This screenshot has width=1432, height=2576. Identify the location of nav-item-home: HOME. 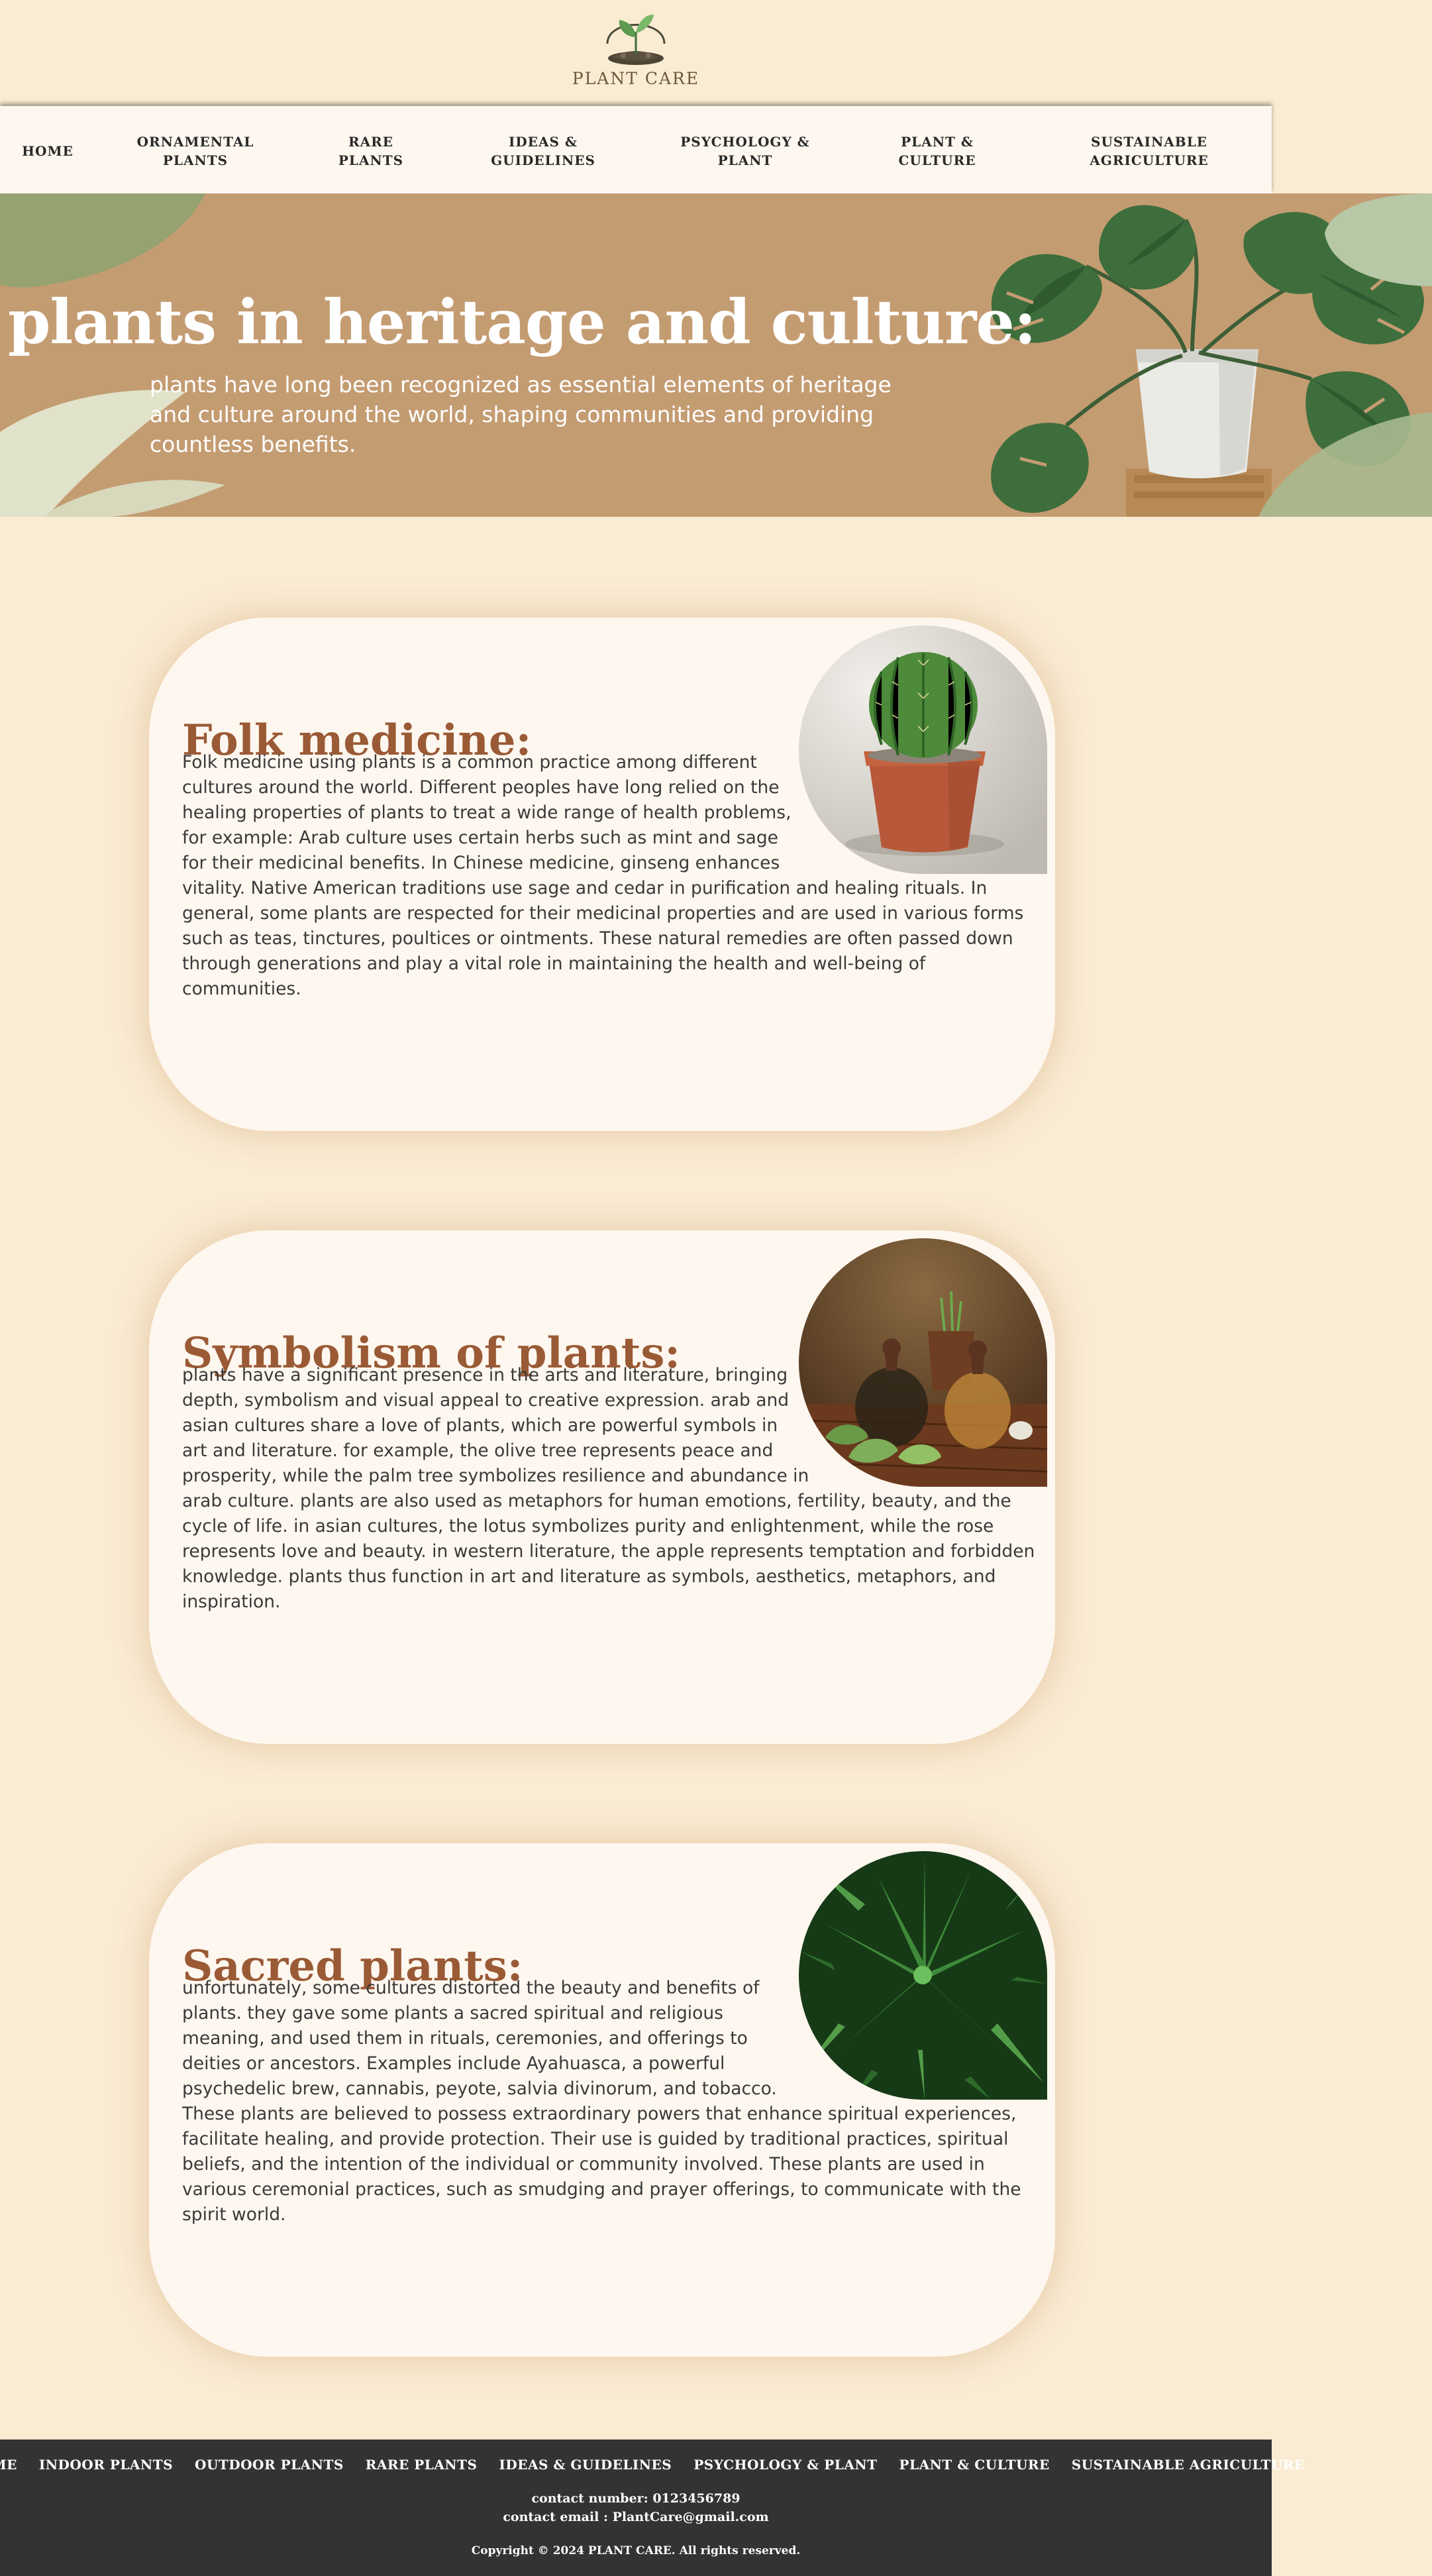
(47, 151).